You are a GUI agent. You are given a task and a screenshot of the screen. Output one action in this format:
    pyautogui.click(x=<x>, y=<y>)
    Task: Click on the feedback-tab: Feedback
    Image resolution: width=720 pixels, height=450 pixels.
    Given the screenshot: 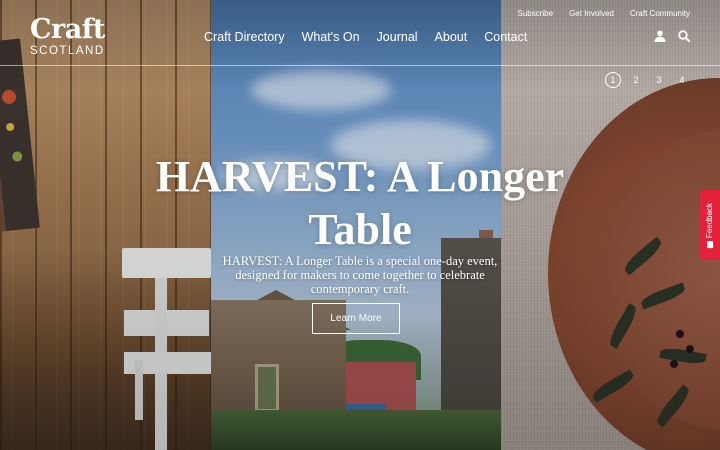 What is the action you would take?
    pyautogui.click(x=710, y=225)
    